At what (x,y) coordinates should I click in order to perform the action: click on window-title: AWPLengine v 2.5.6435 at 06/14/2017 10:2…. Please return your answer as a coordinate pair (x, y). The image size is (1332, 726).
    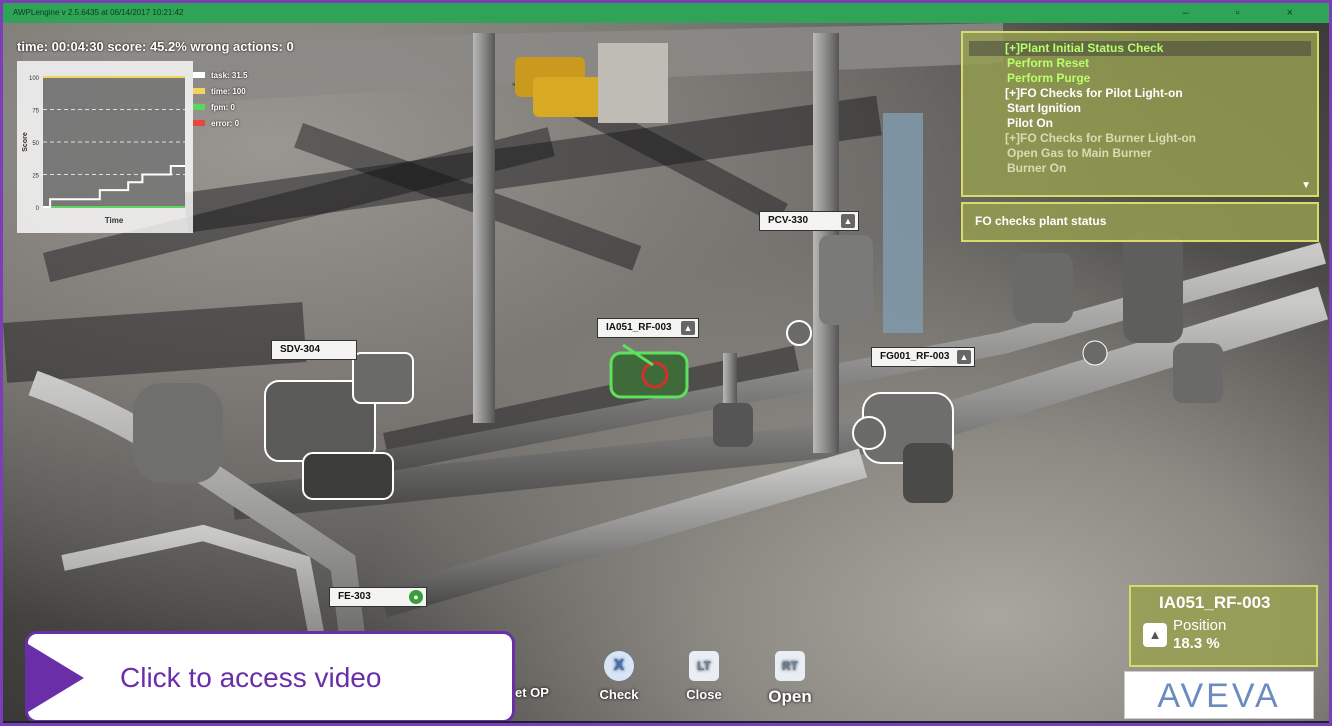
    Looking at the image, I should click on (98, 12).